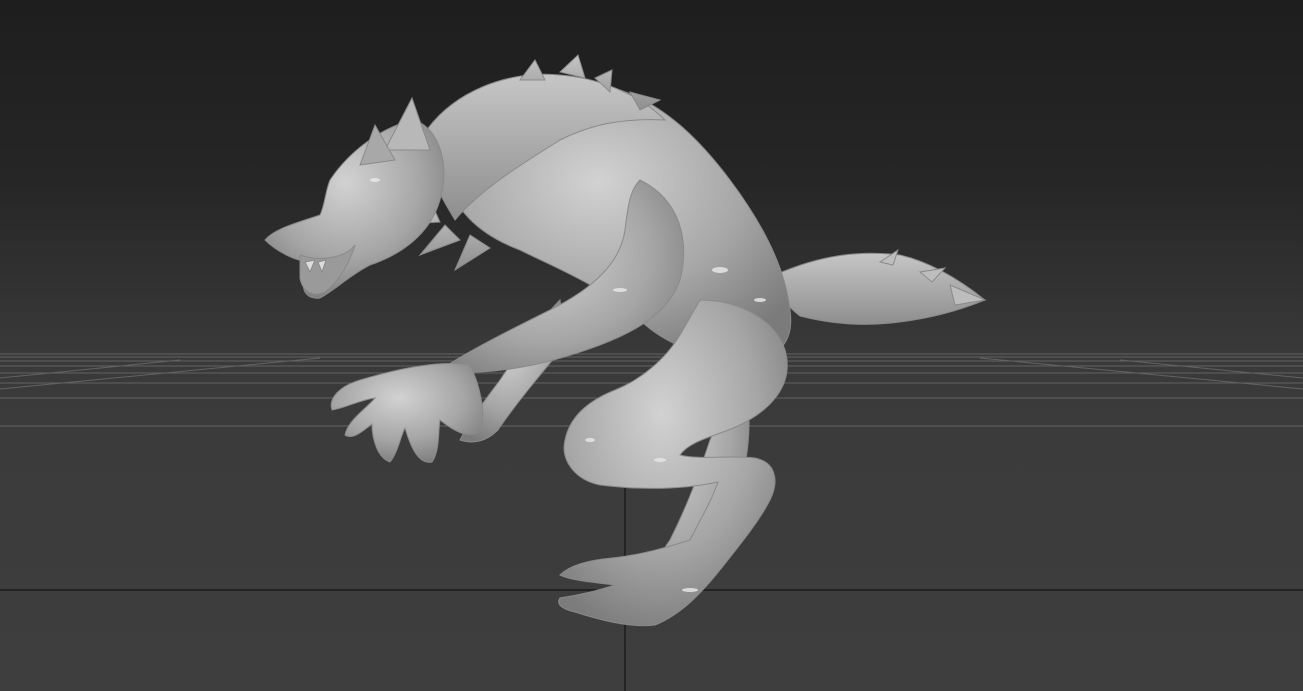  What do you see at coordinates (407, 413) in the screenshot?
I see `hand-claws` at bounding box center [407, 413].